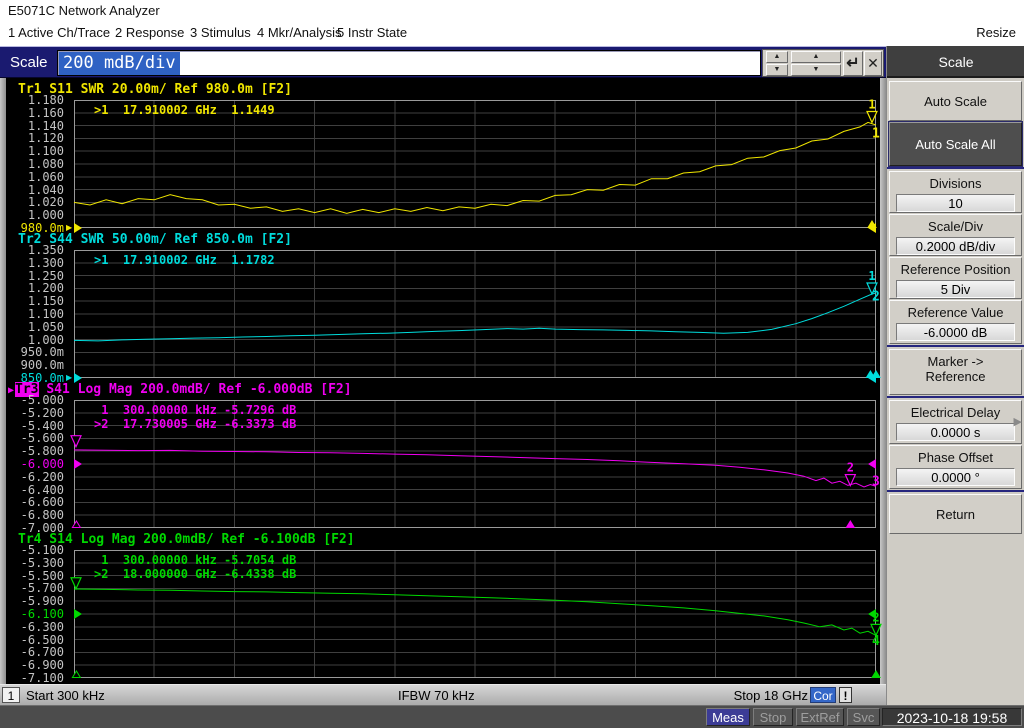  Describe the element at coordinates (816, 70) in the screenshot. I see `spin-down-large-icon: ▼` at that location.